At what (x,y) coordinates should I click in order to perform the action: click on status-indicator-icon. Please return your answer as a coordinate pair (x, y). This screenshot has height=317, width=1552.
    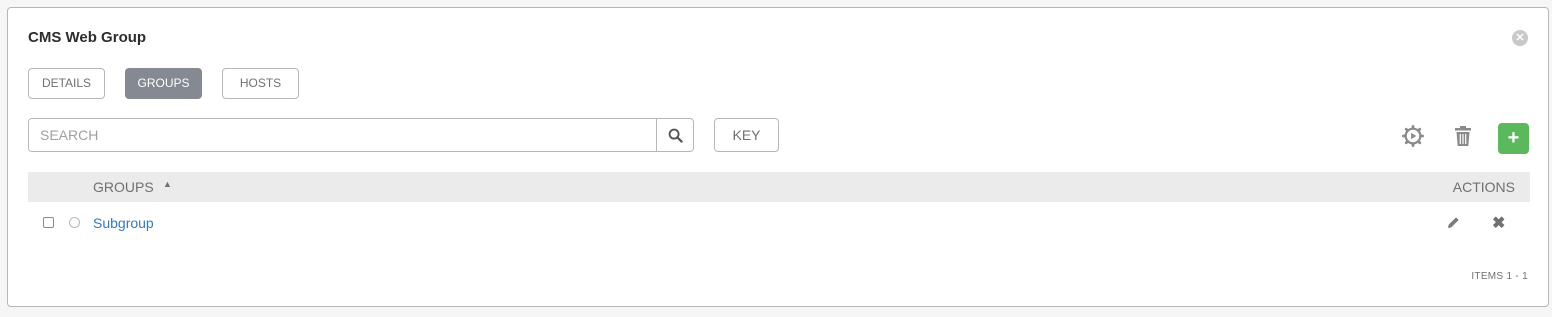
    Looking at the image, I should click on (74, 222).